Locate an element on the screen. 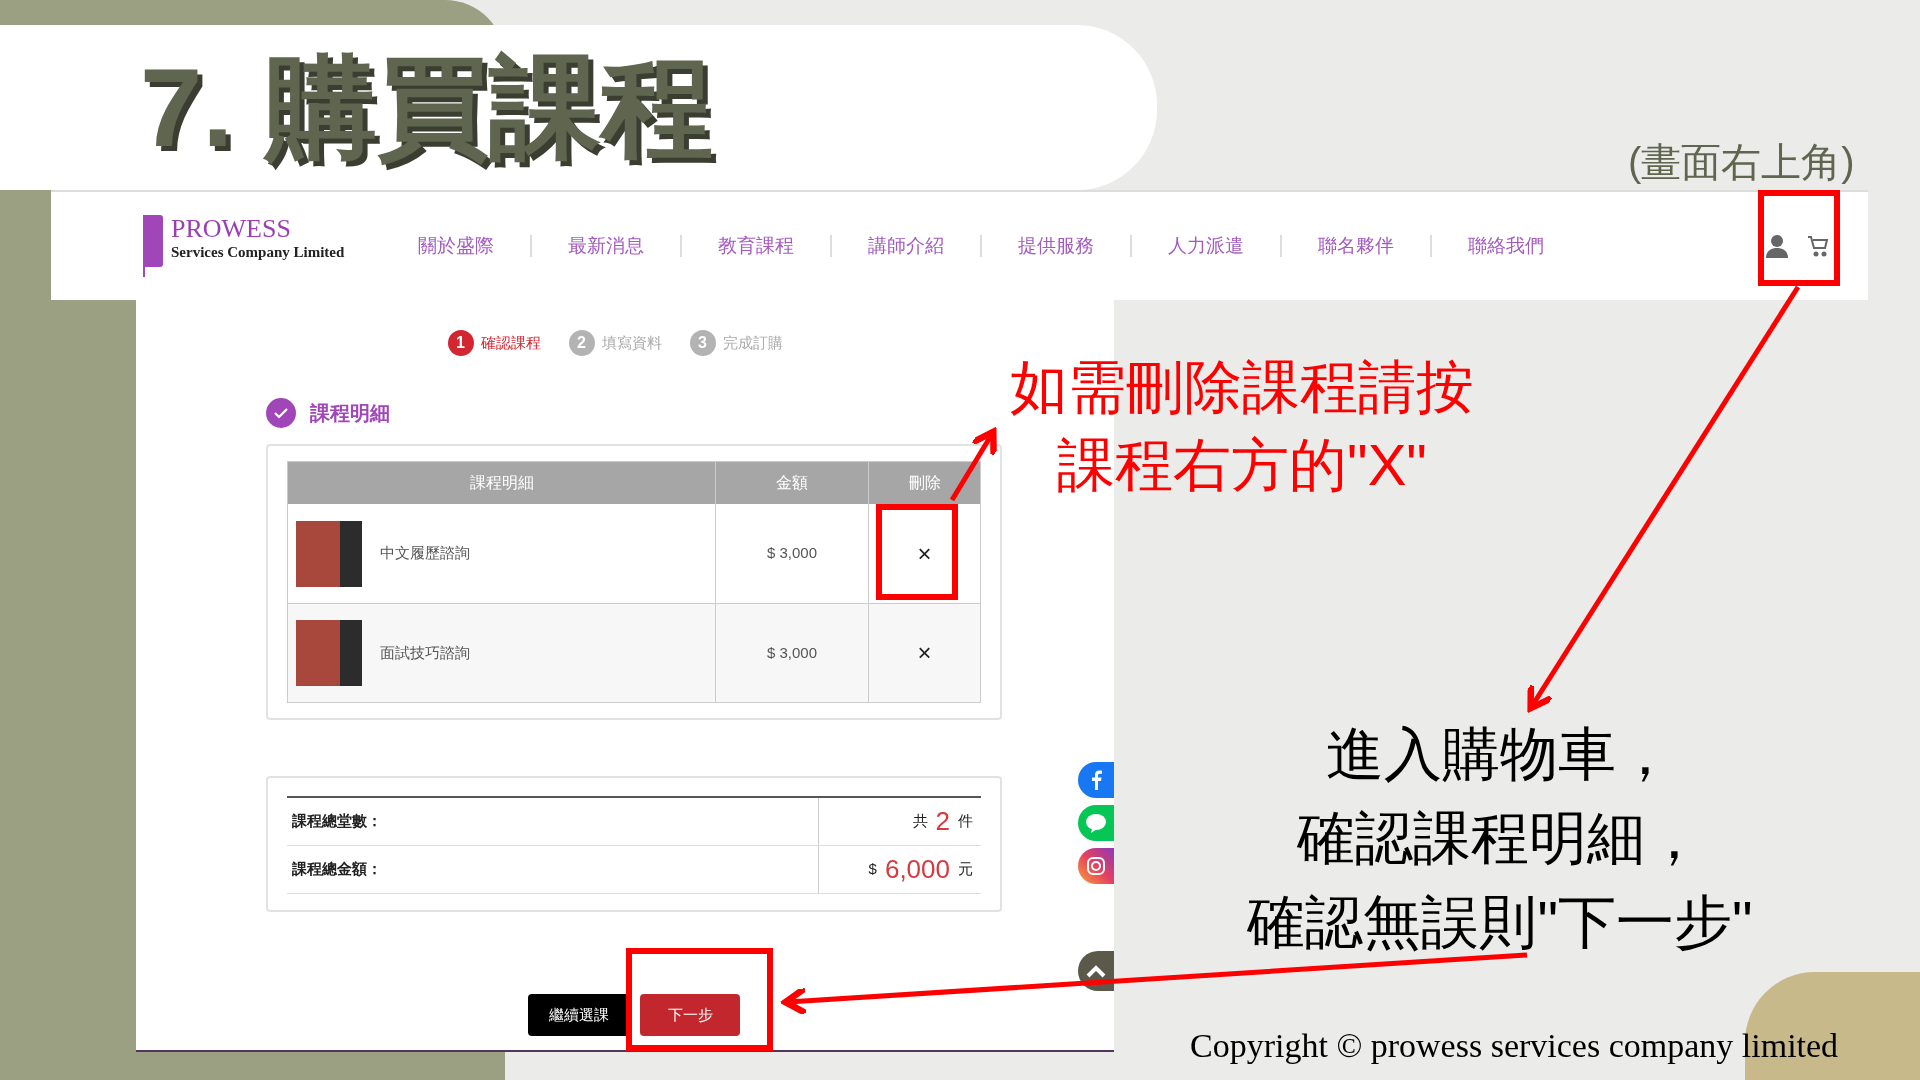  value-prefix: $ is located at coordinates (872, 869).